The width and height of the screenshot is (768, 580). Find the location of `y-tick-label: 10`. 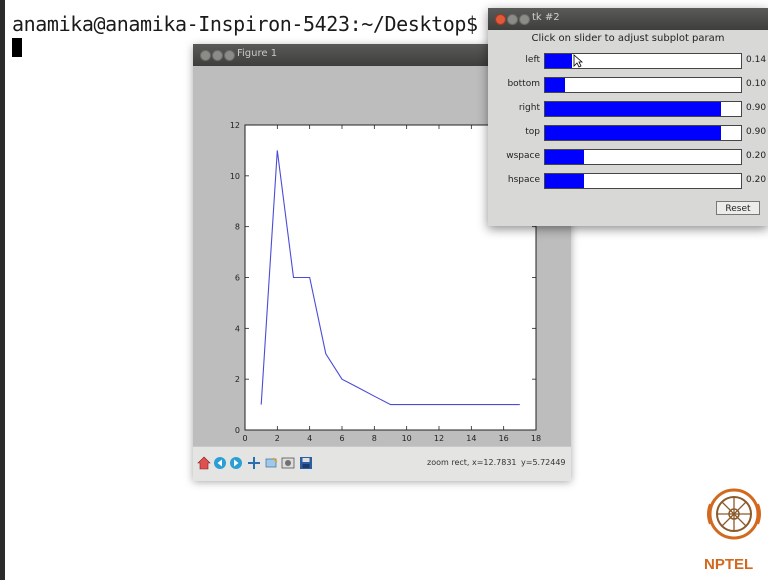

y-tick-label: 10 is located at coordinates (235, 176).